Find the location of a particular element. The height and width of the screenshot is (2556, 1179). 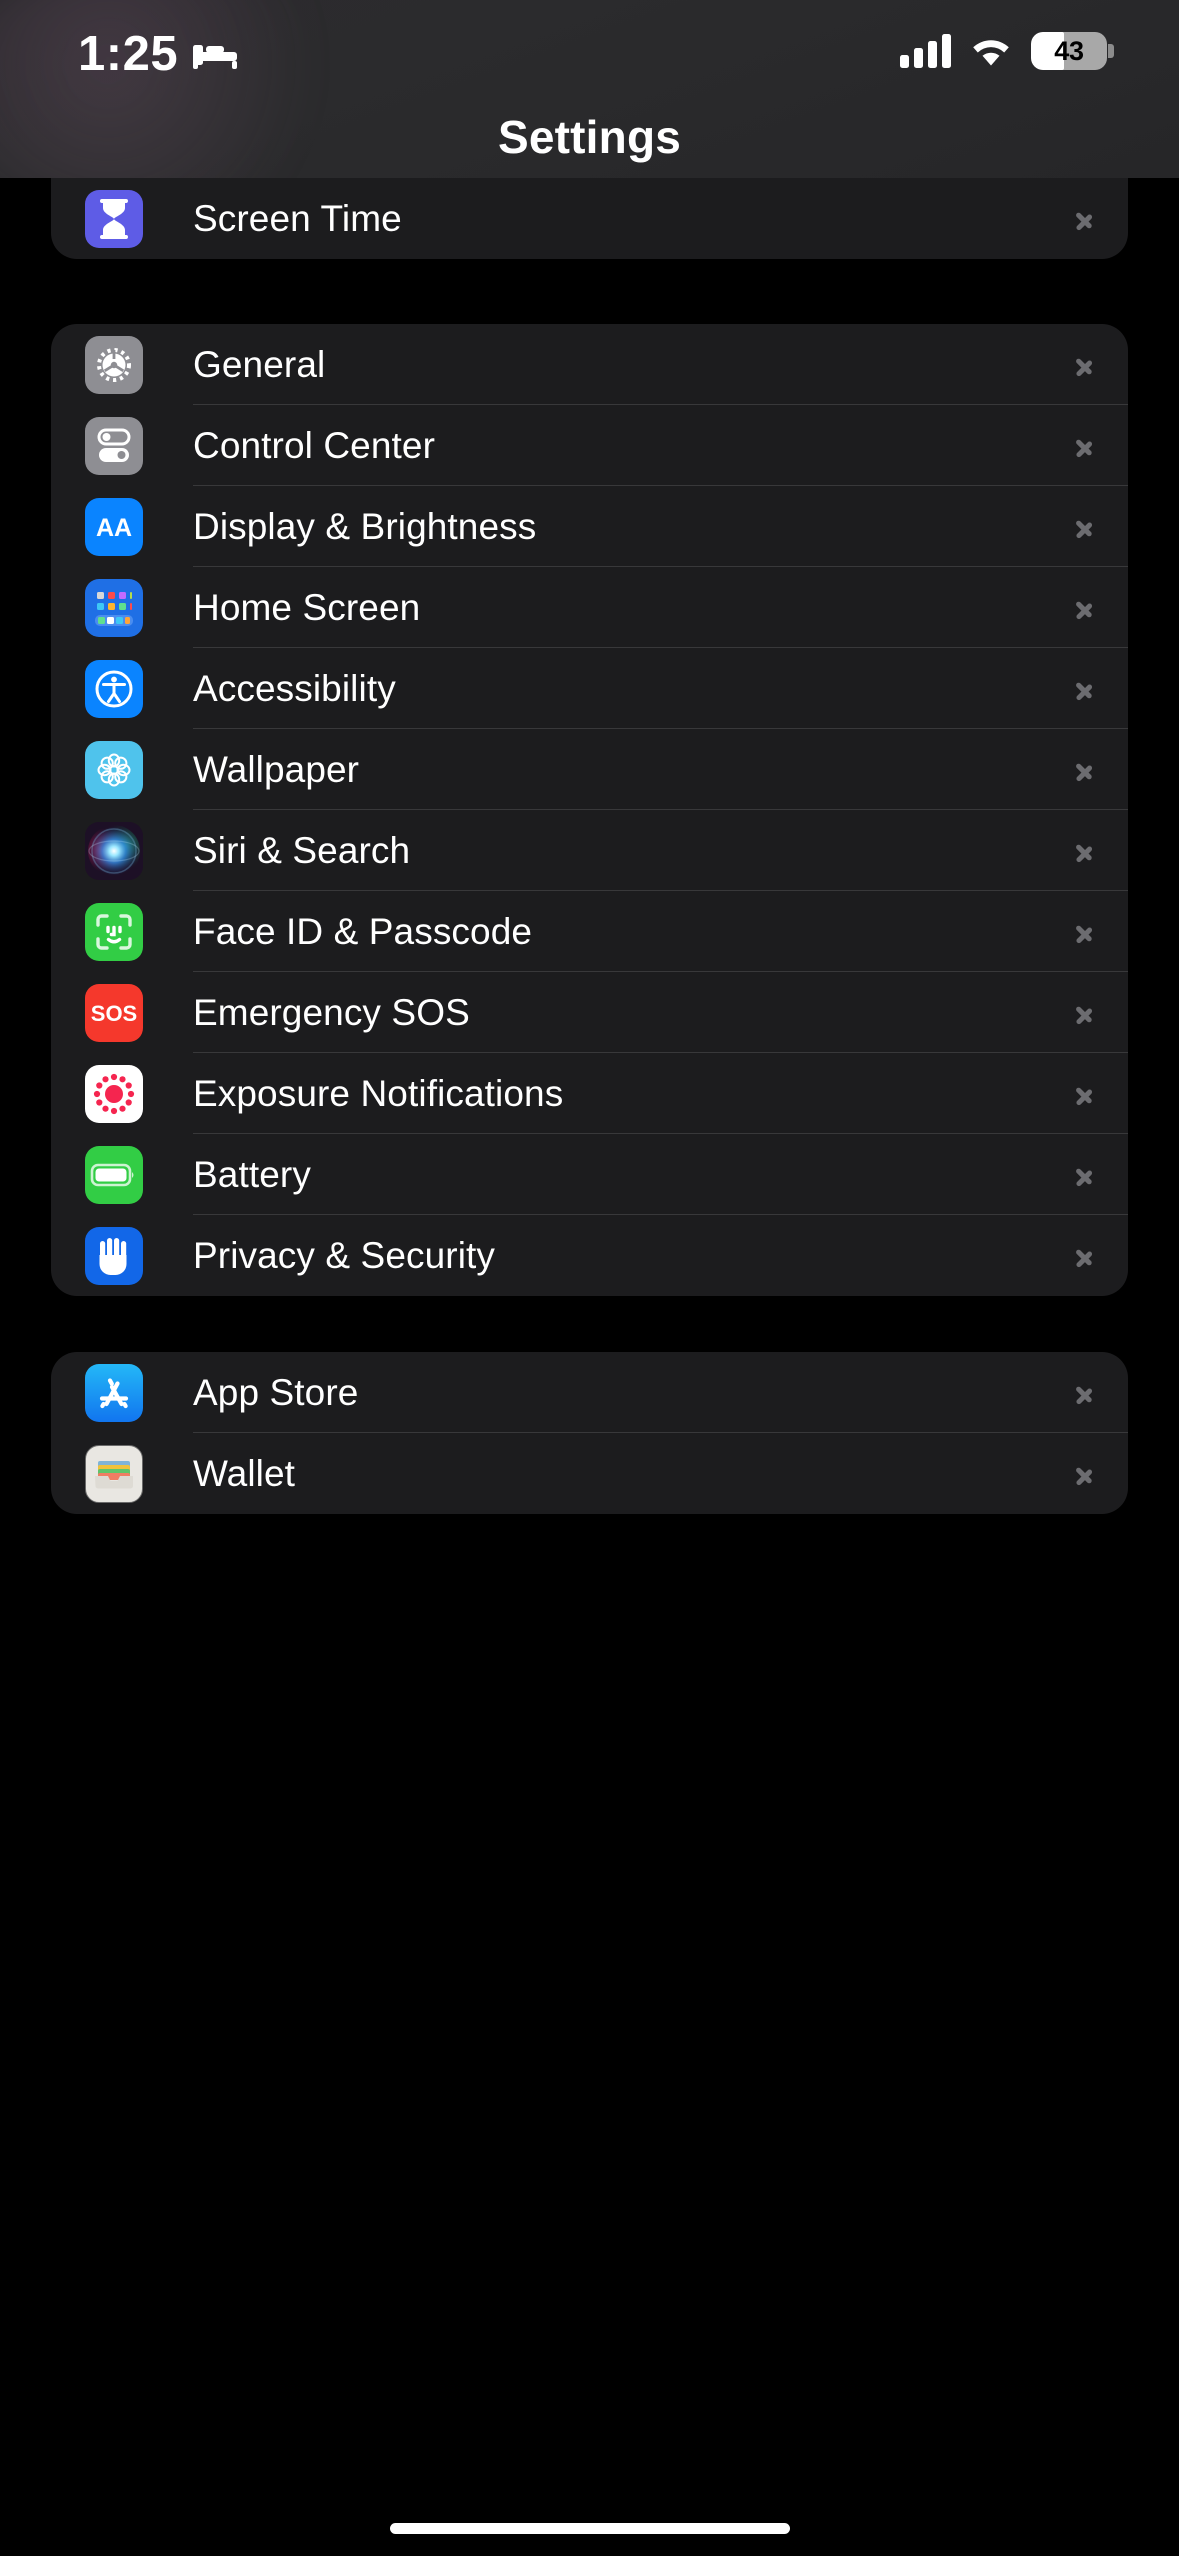

battery-cap is located at coordinates (1111, 51).